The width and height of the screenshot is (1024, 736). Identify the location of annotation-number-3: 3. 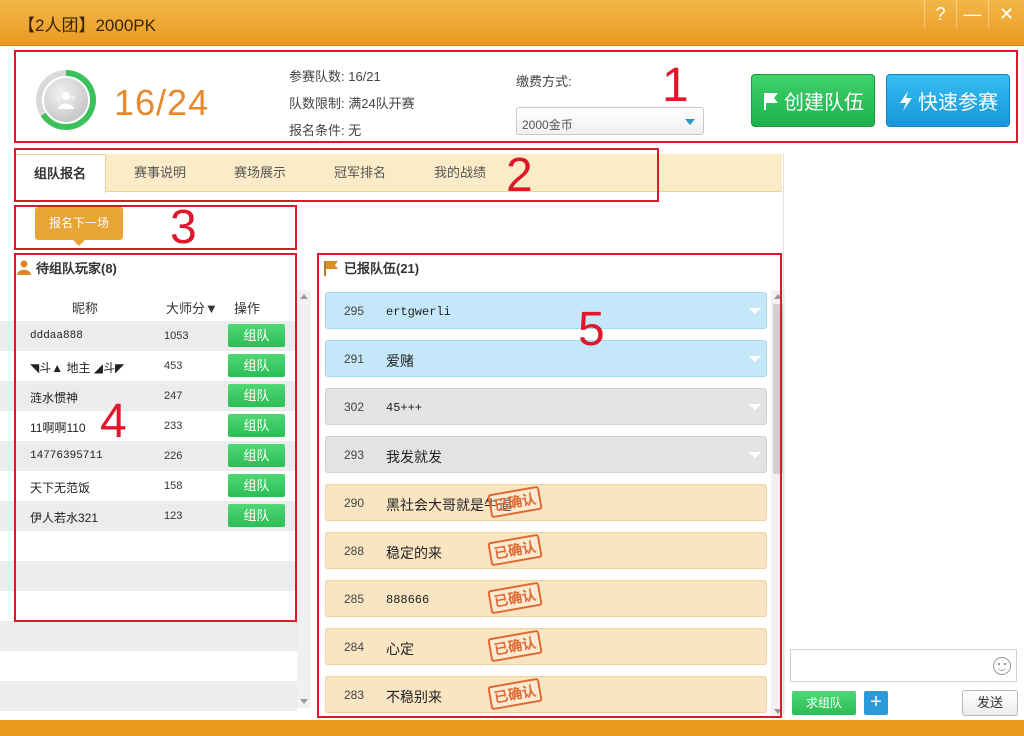
(183, 227).